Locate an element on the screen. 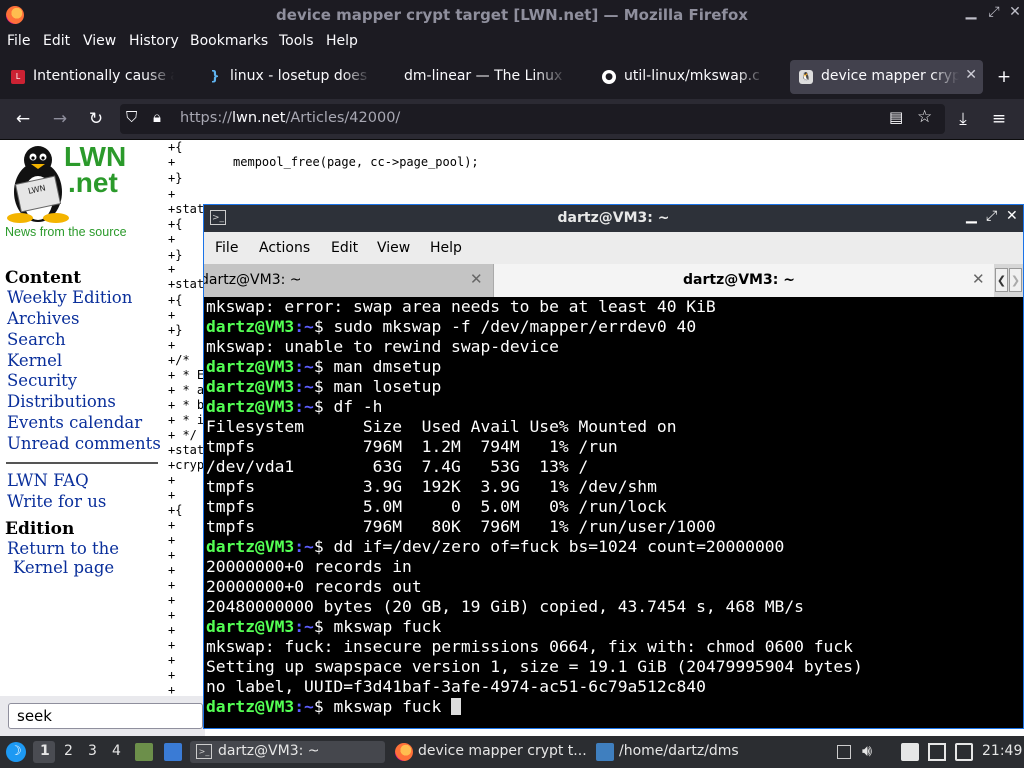  sidebar-link-unread-comments: Unread comments is located at coordinates (84, 444).